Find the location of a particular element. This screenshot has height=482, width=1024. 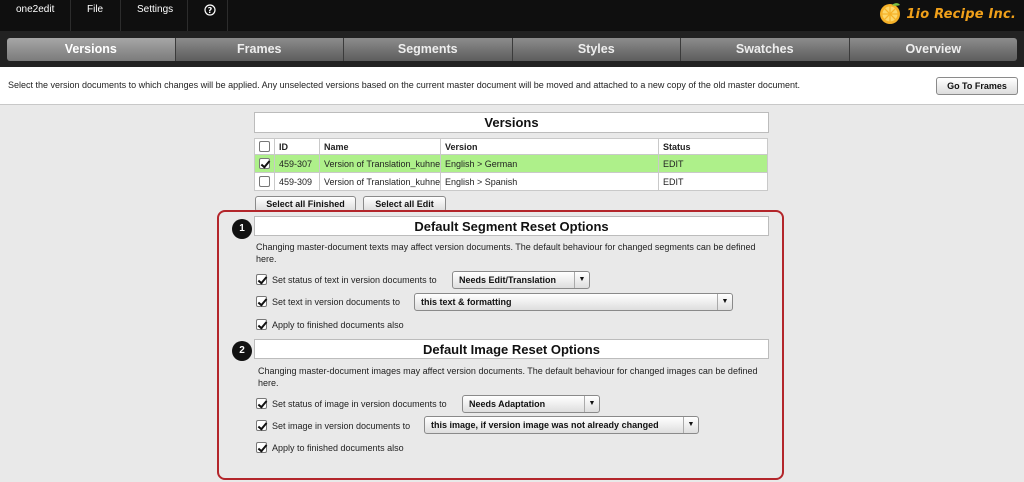

image-status-checkbox is located at coordinates (261, 403).